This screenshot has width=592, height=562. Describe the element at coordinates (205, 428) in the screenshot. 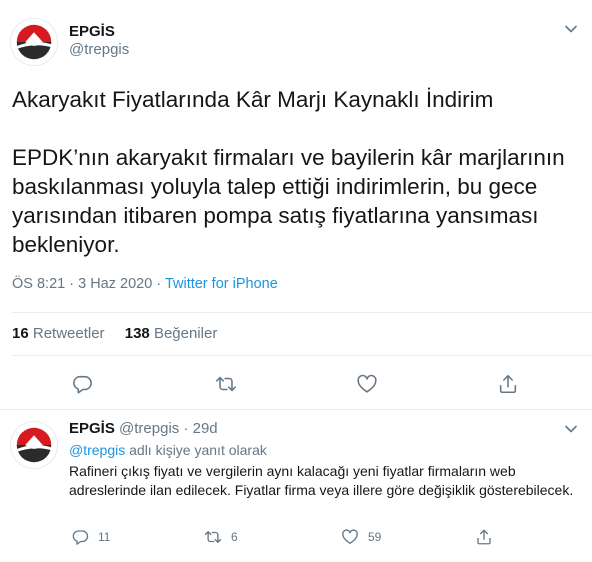

I see `reply-age: 29d` at that location.